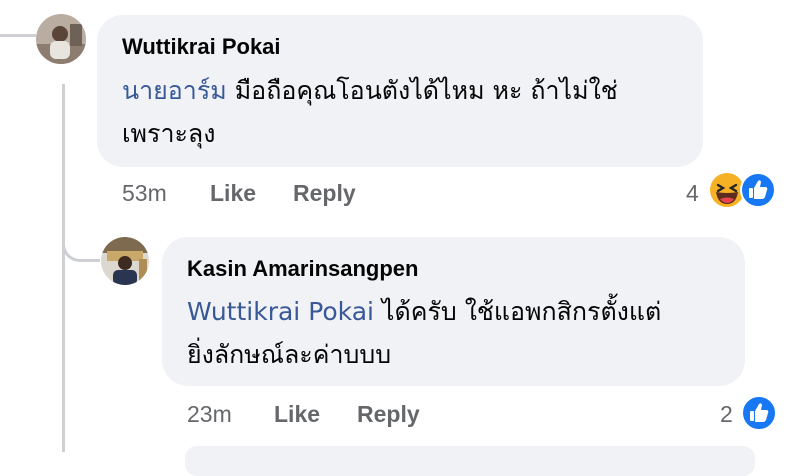 This screenshot has height=476, width=807. Describe the element at coordinates (517, 311) in the screenshot. I see `comment-text-line1: ได้ครับ ใช้แอพกสิกรตั้งแต่` at that location.